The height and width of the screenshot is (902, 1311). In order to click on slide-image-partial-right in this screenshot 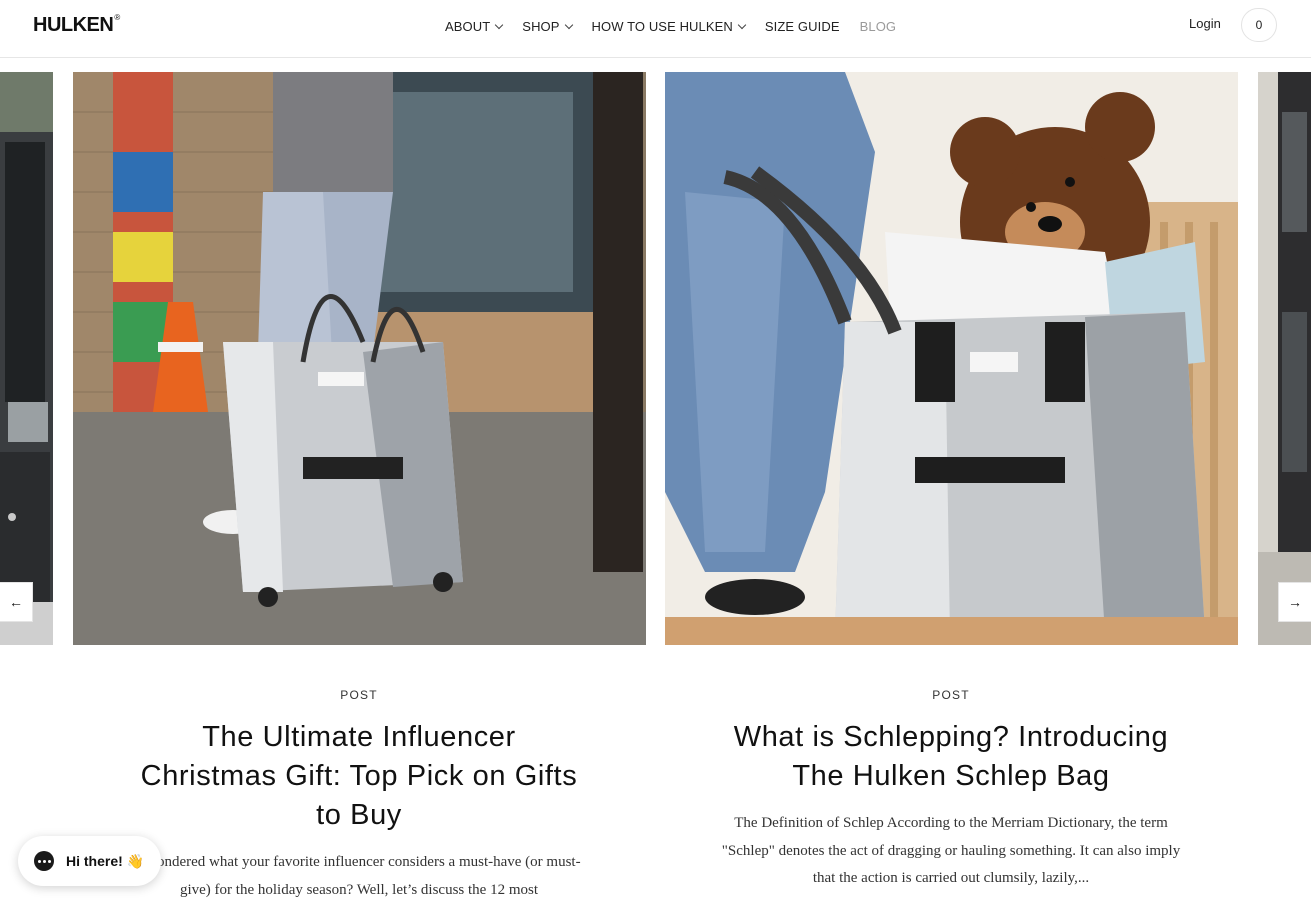, I will do `click(1284, 358)`.